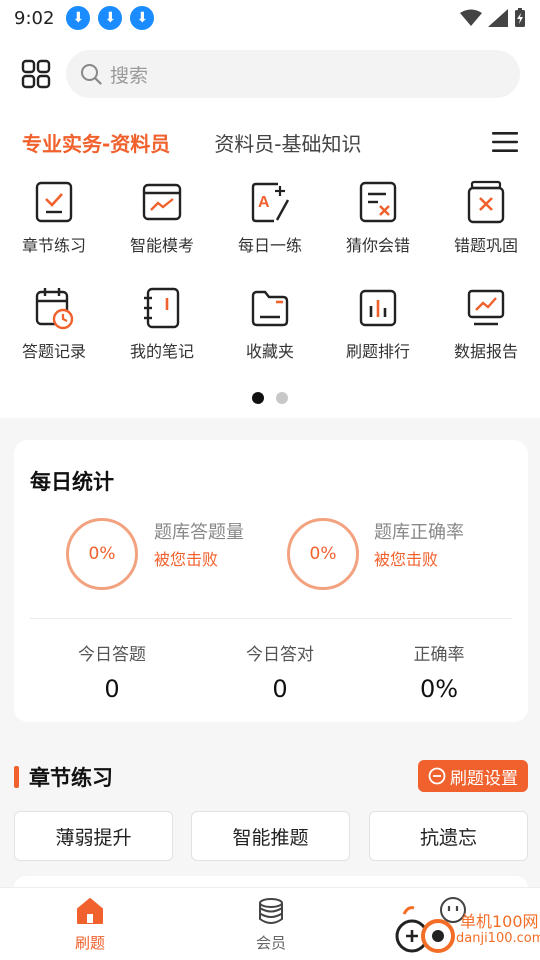 This screenshot has width=540, height=960. What do you see at coordinates (498, 938) in the screenshot?
I see `watermark-sub: danji100.com` at bounding box center [498, 938].